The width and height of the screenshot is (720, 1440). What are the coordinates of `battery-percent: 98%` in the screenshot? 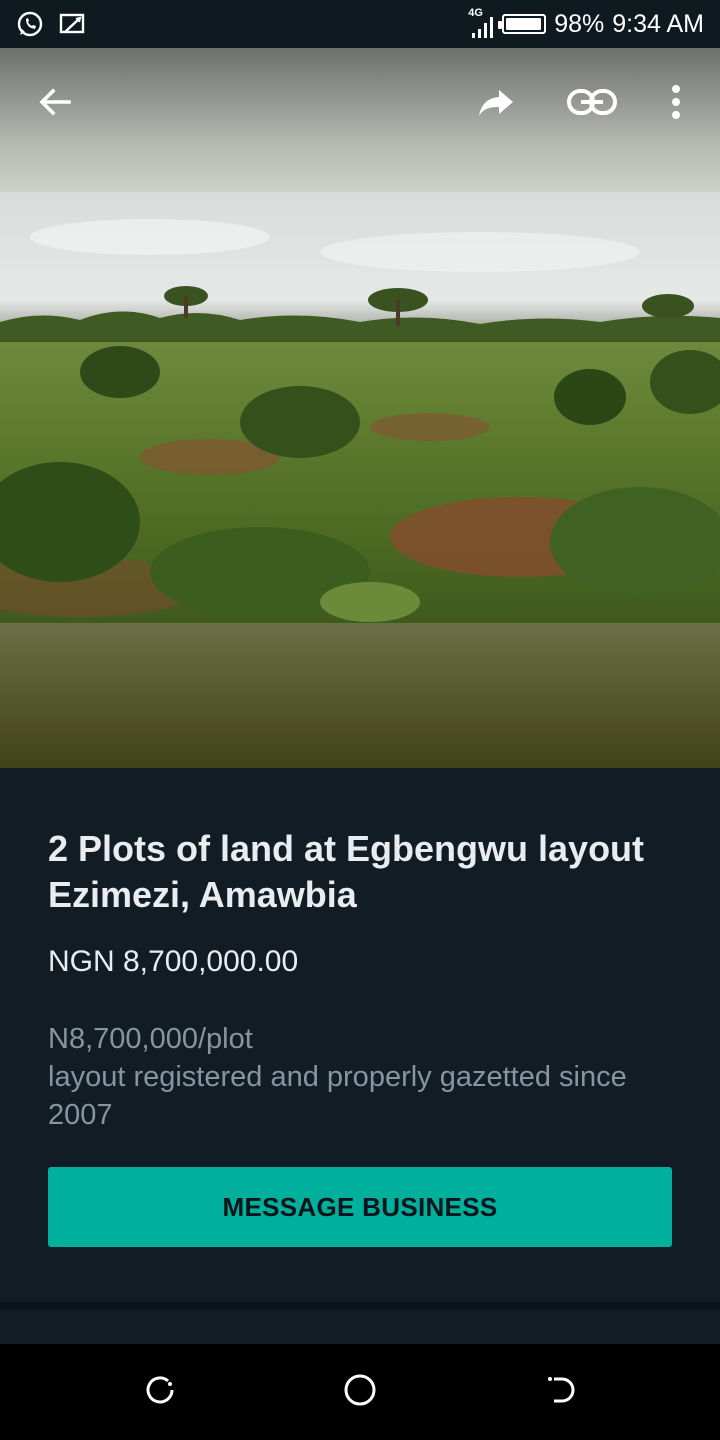 It's located at (579, 23).